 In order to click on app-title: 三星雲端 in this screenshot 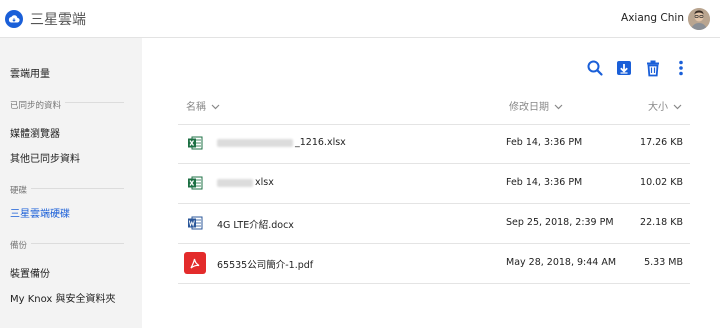, I will do `click(58, 20)`.